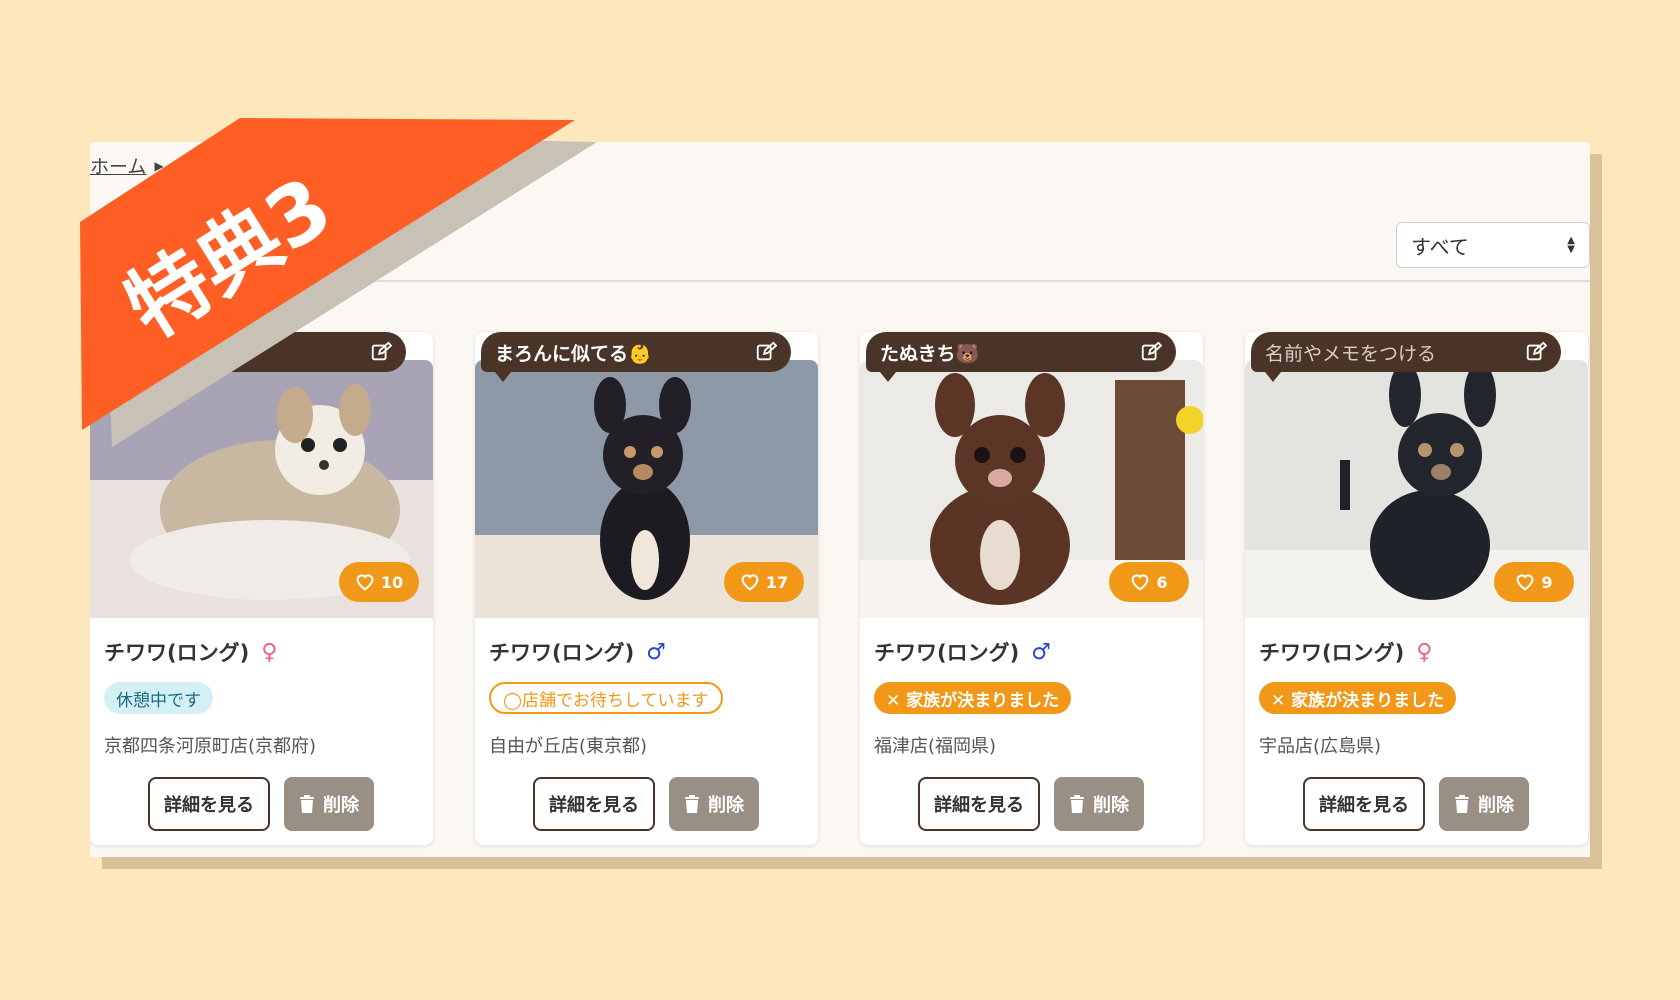 The height and width of the screenshot is (1000, 1680). Describe the element at coordinates (840, 281) in the screenshot. I see `divider` at that location.